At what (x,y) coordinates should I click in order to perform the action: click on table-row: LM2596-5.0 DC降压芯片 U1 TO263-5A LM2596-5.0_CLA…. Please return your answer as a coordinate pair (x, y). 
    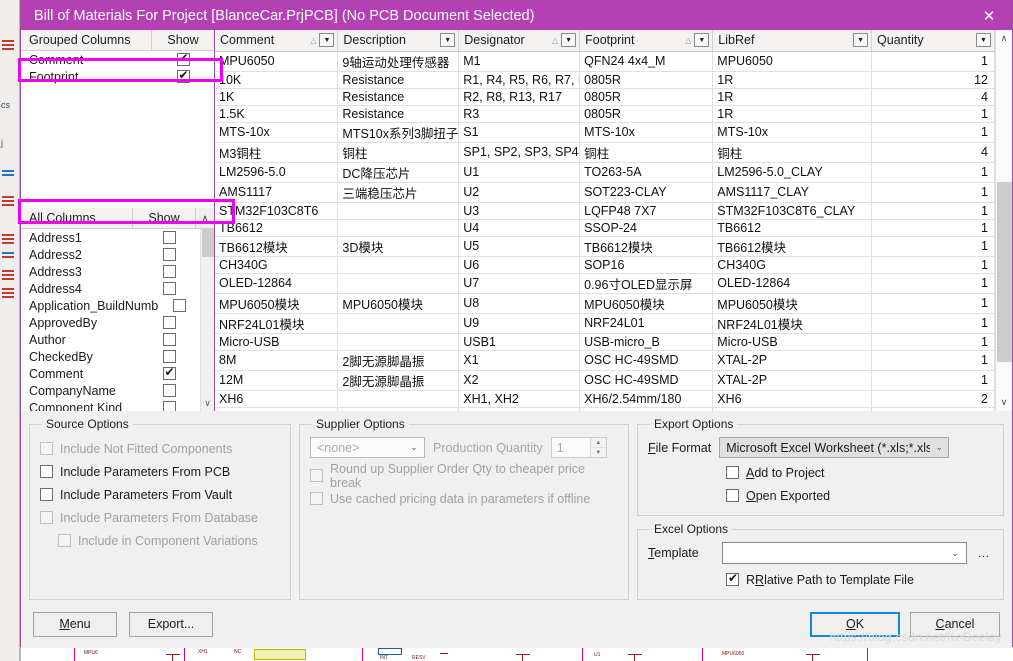
    Looking at the image, I should click on (605, 172).